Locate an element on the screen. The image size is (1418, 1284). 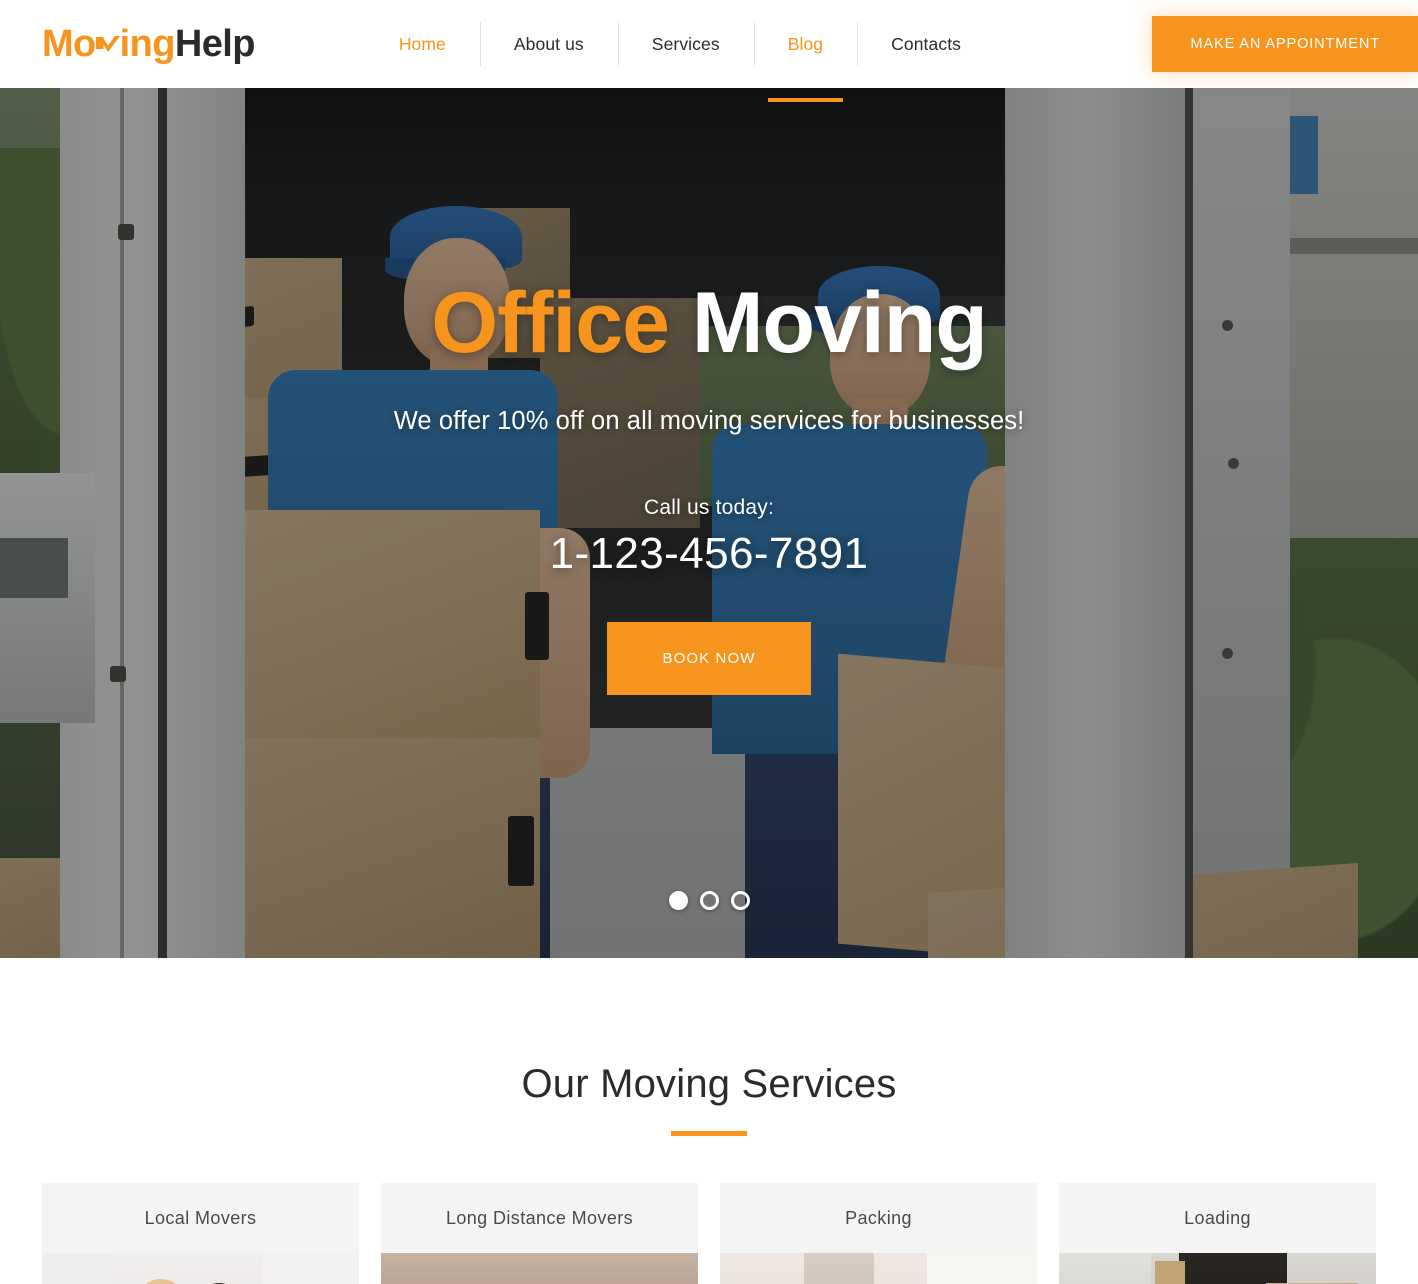
make-an-appointment-button: MAKE AN APPOINTMENT is located at coordinates (1285, 44).